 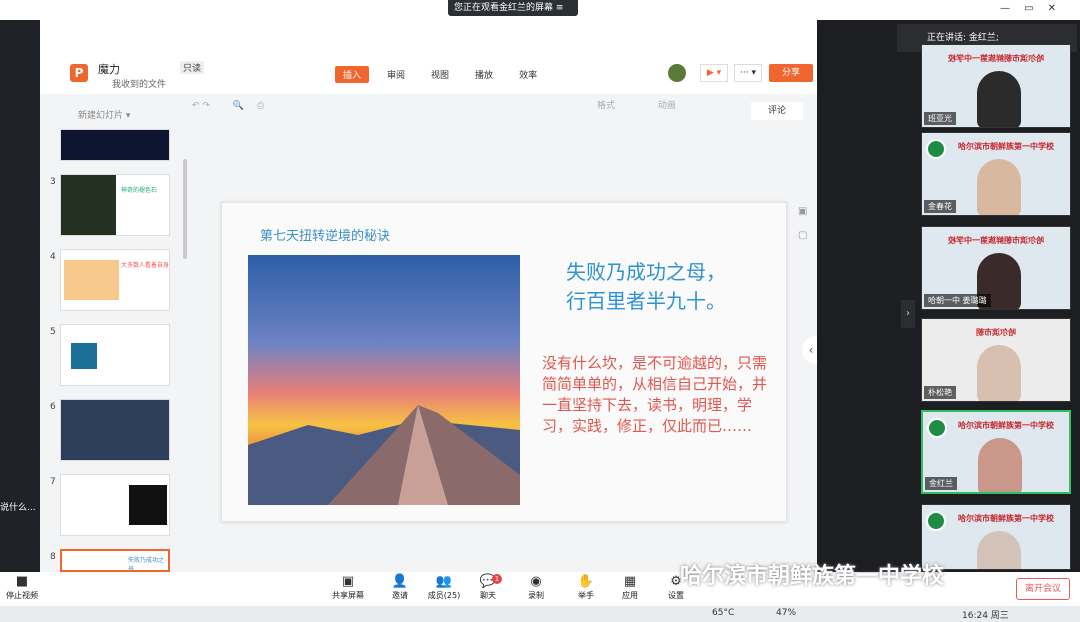 I want to click on menu-review: 审阅, so click(x=396, y=74).